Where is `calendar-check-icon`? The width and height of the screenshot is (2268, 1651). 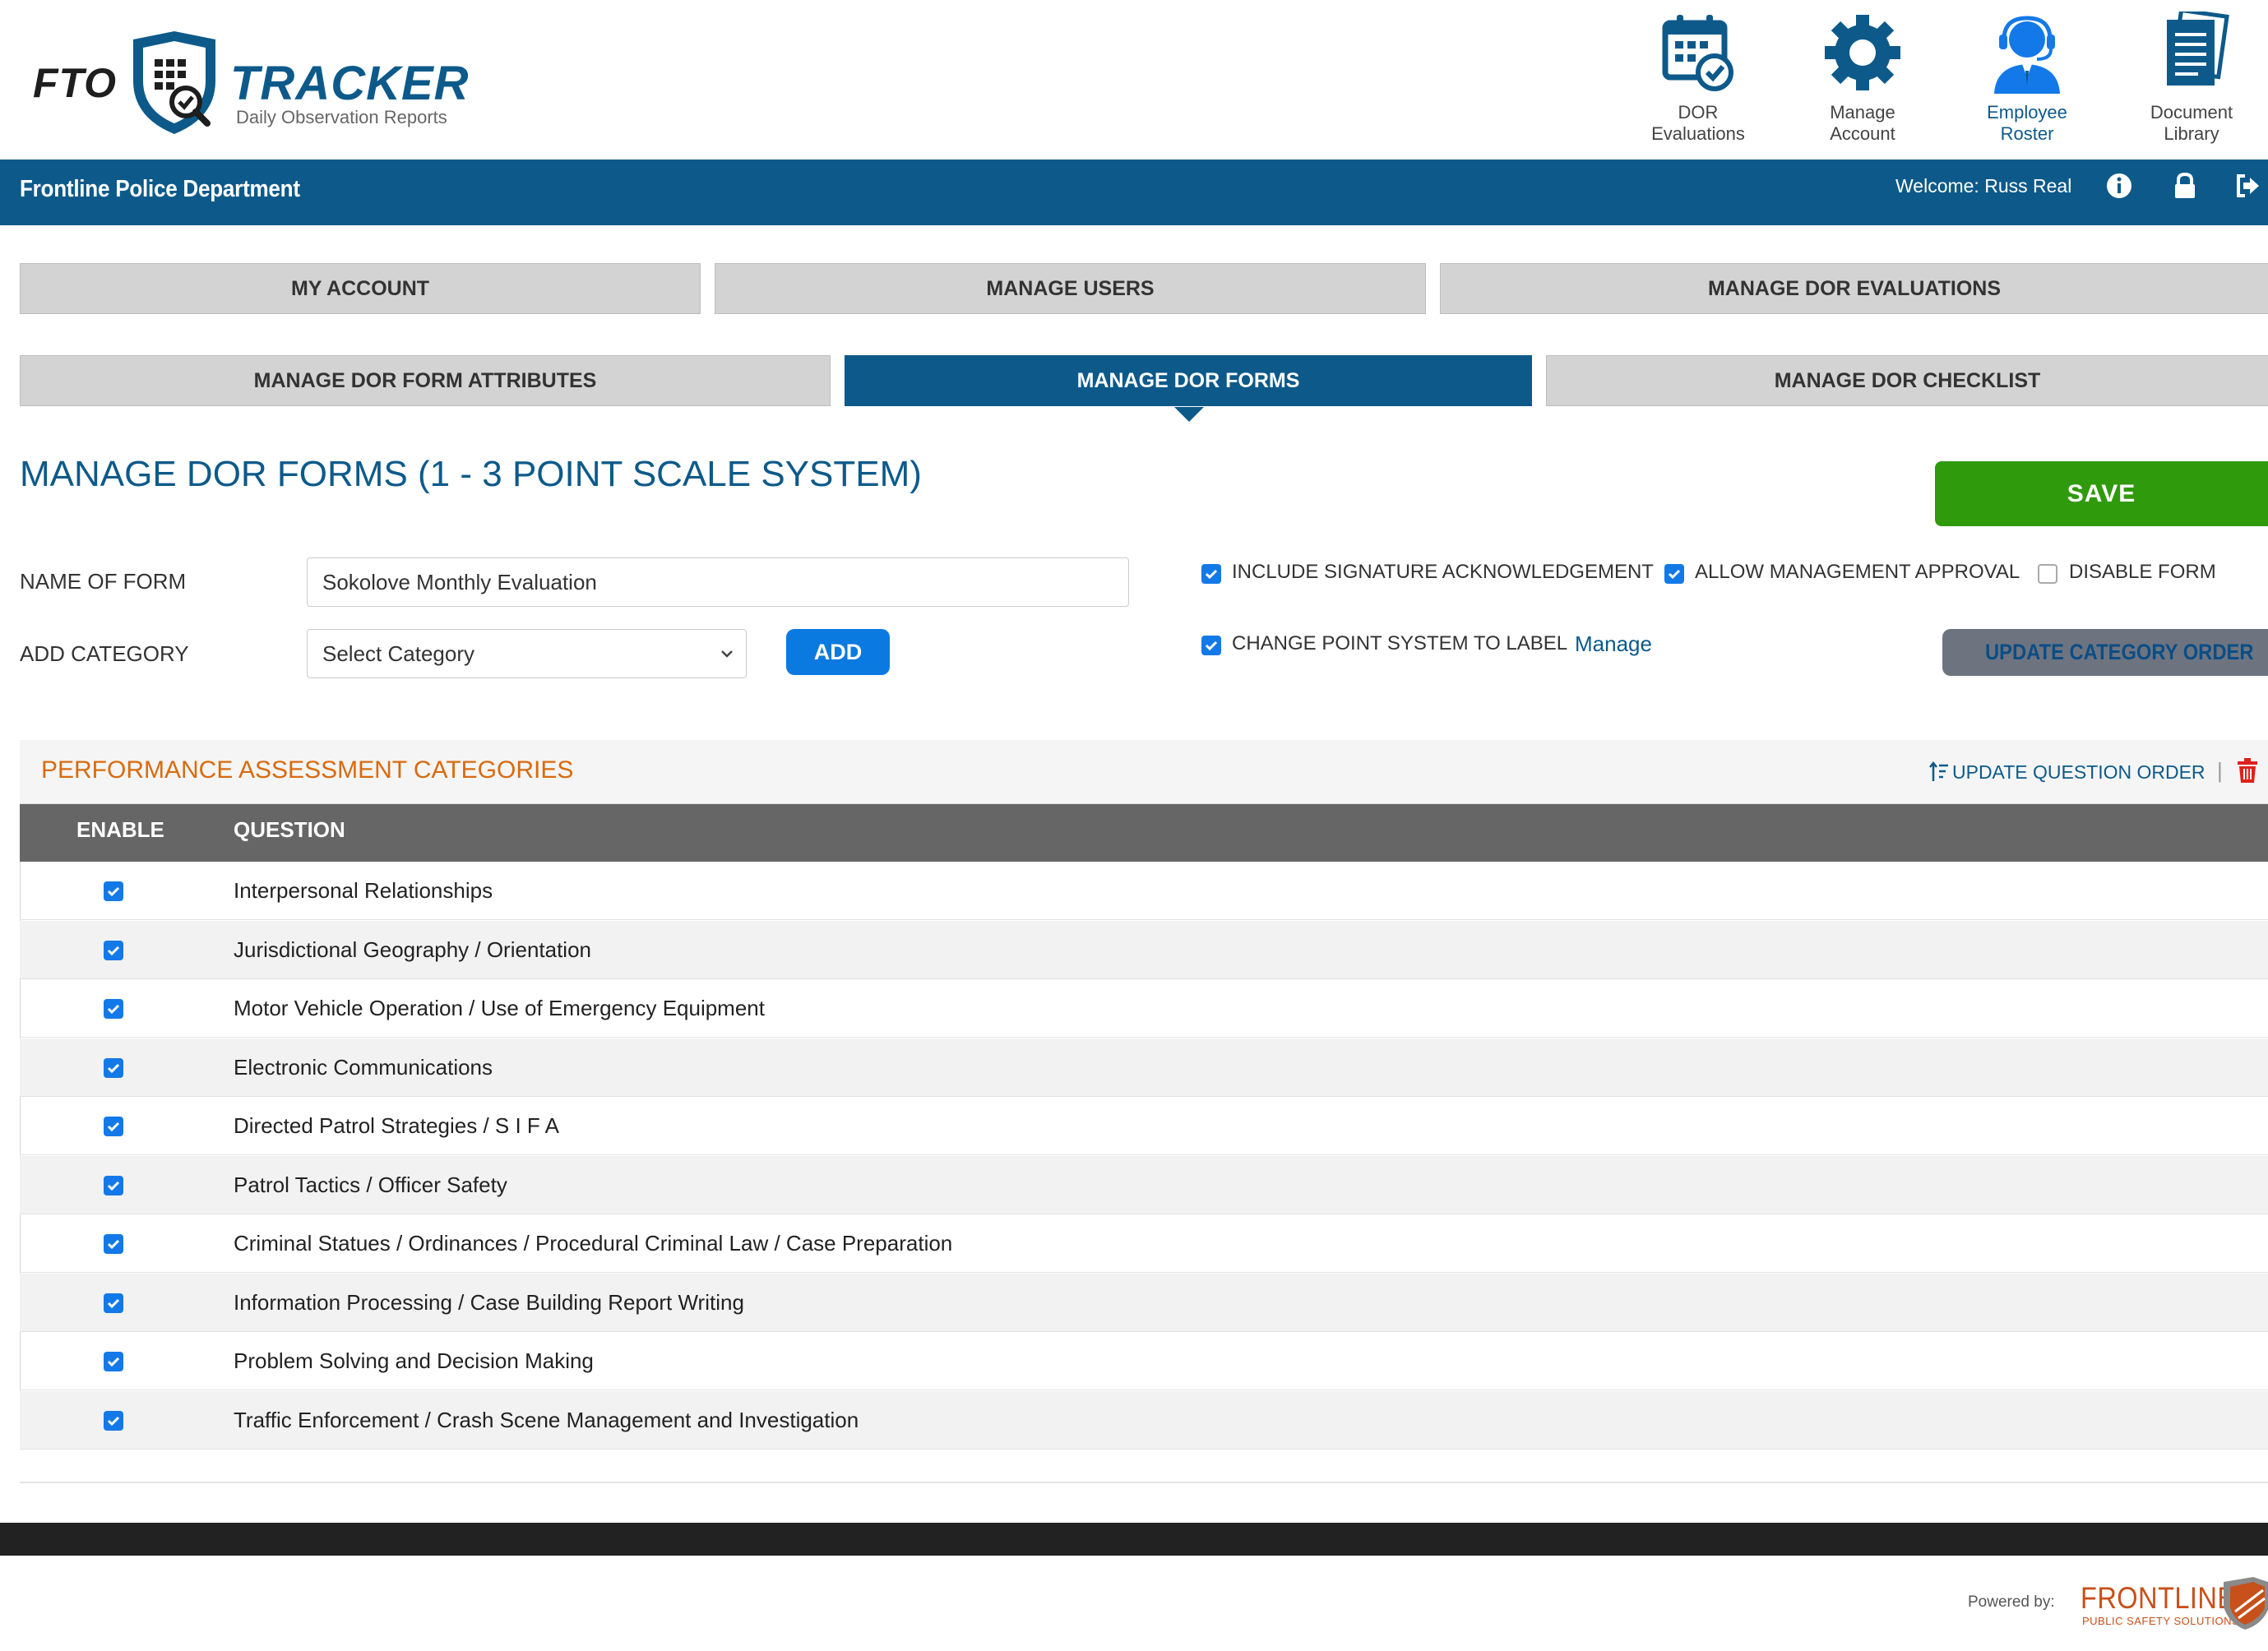 calendar-check-icon is located at coordinates (1697, 53).